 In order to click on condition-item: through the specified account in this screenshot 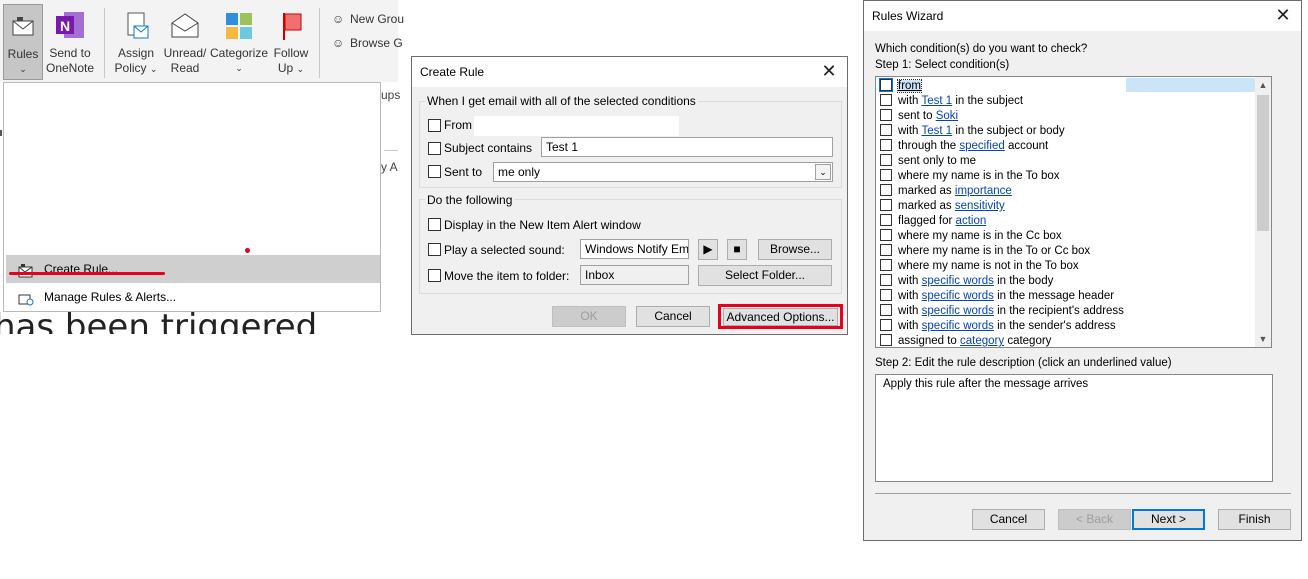, I will do `click(964, 146)`.